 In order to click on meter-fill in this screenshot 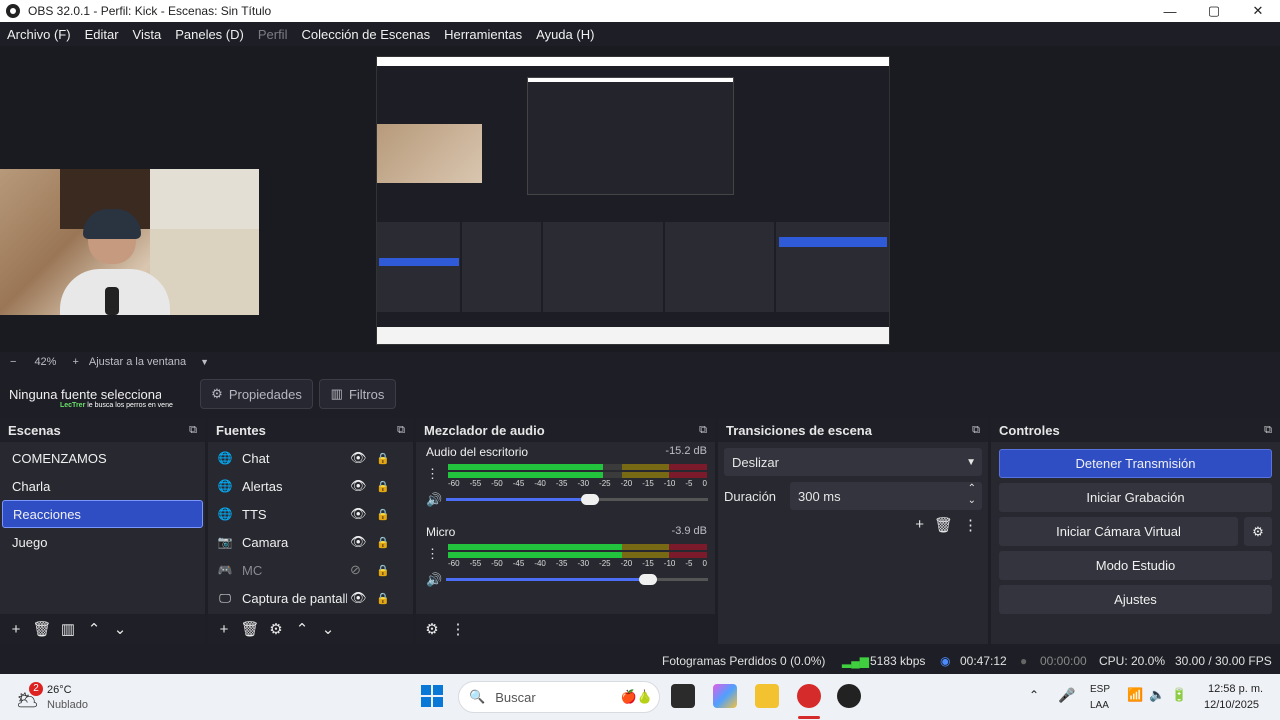, I will do `click(535, 547)`.